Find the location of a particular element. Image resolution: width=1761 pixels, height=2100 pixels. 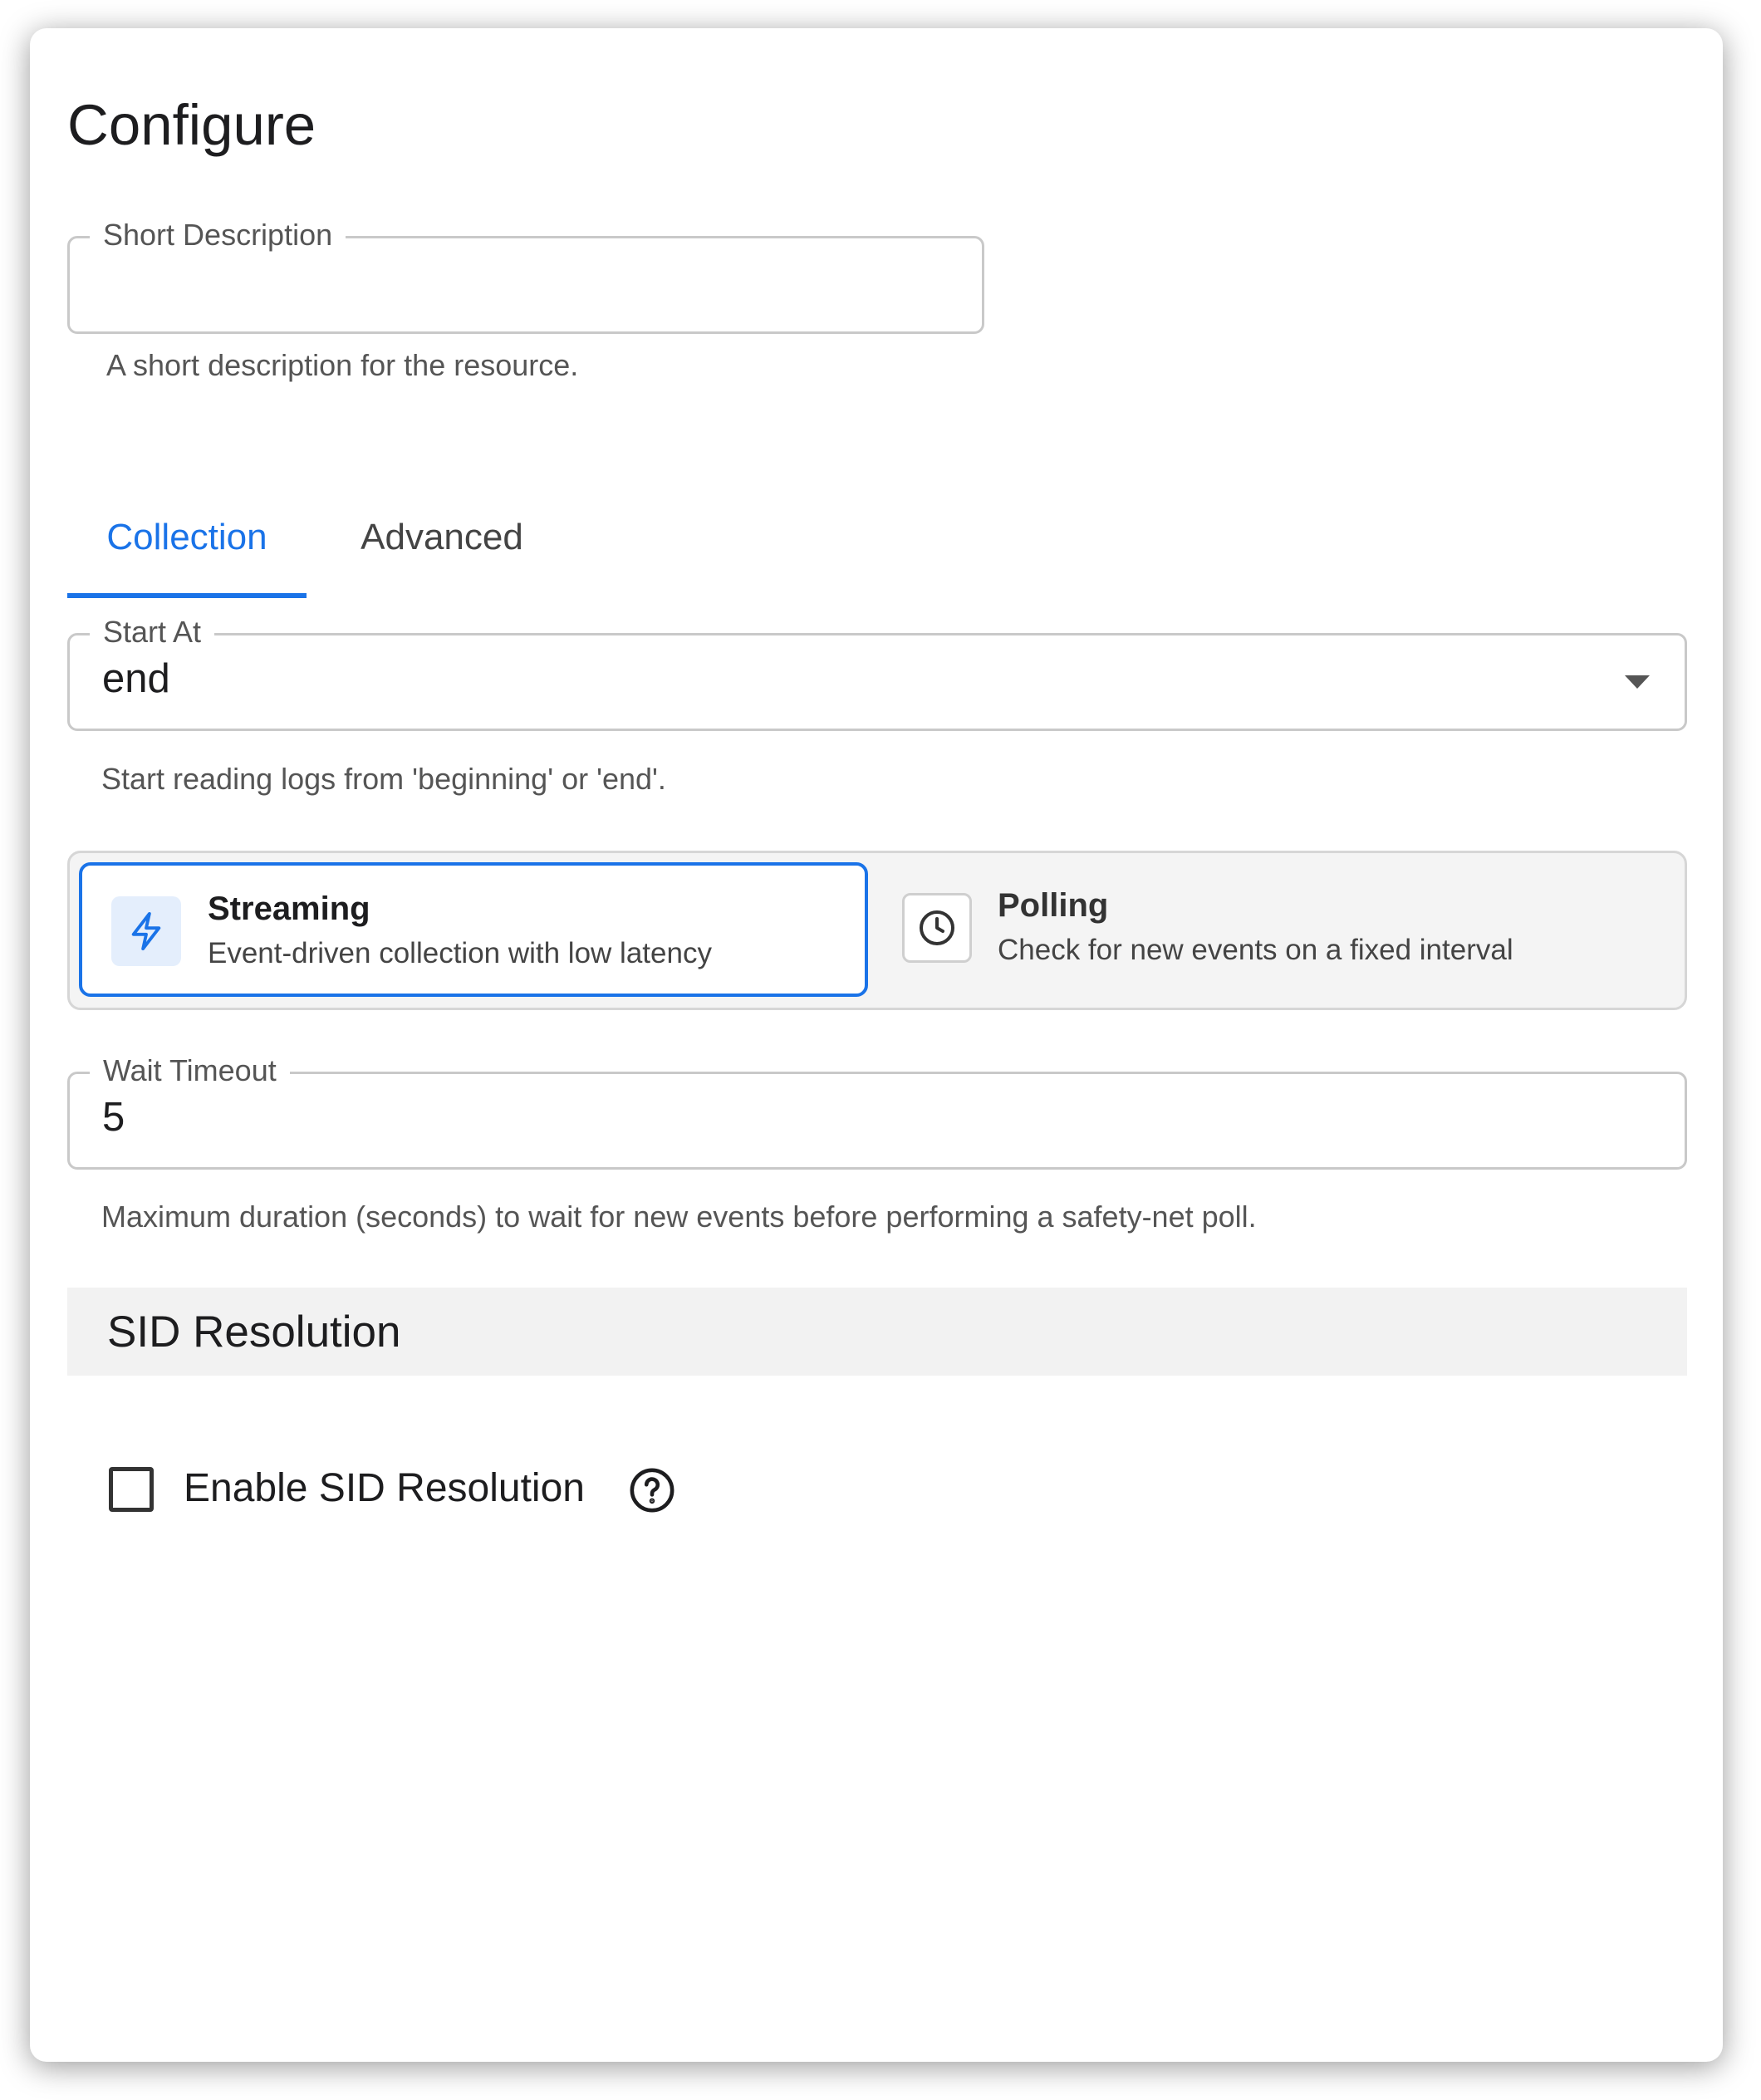

tab-advanced: Advanced is located at coordinates (442, 537).